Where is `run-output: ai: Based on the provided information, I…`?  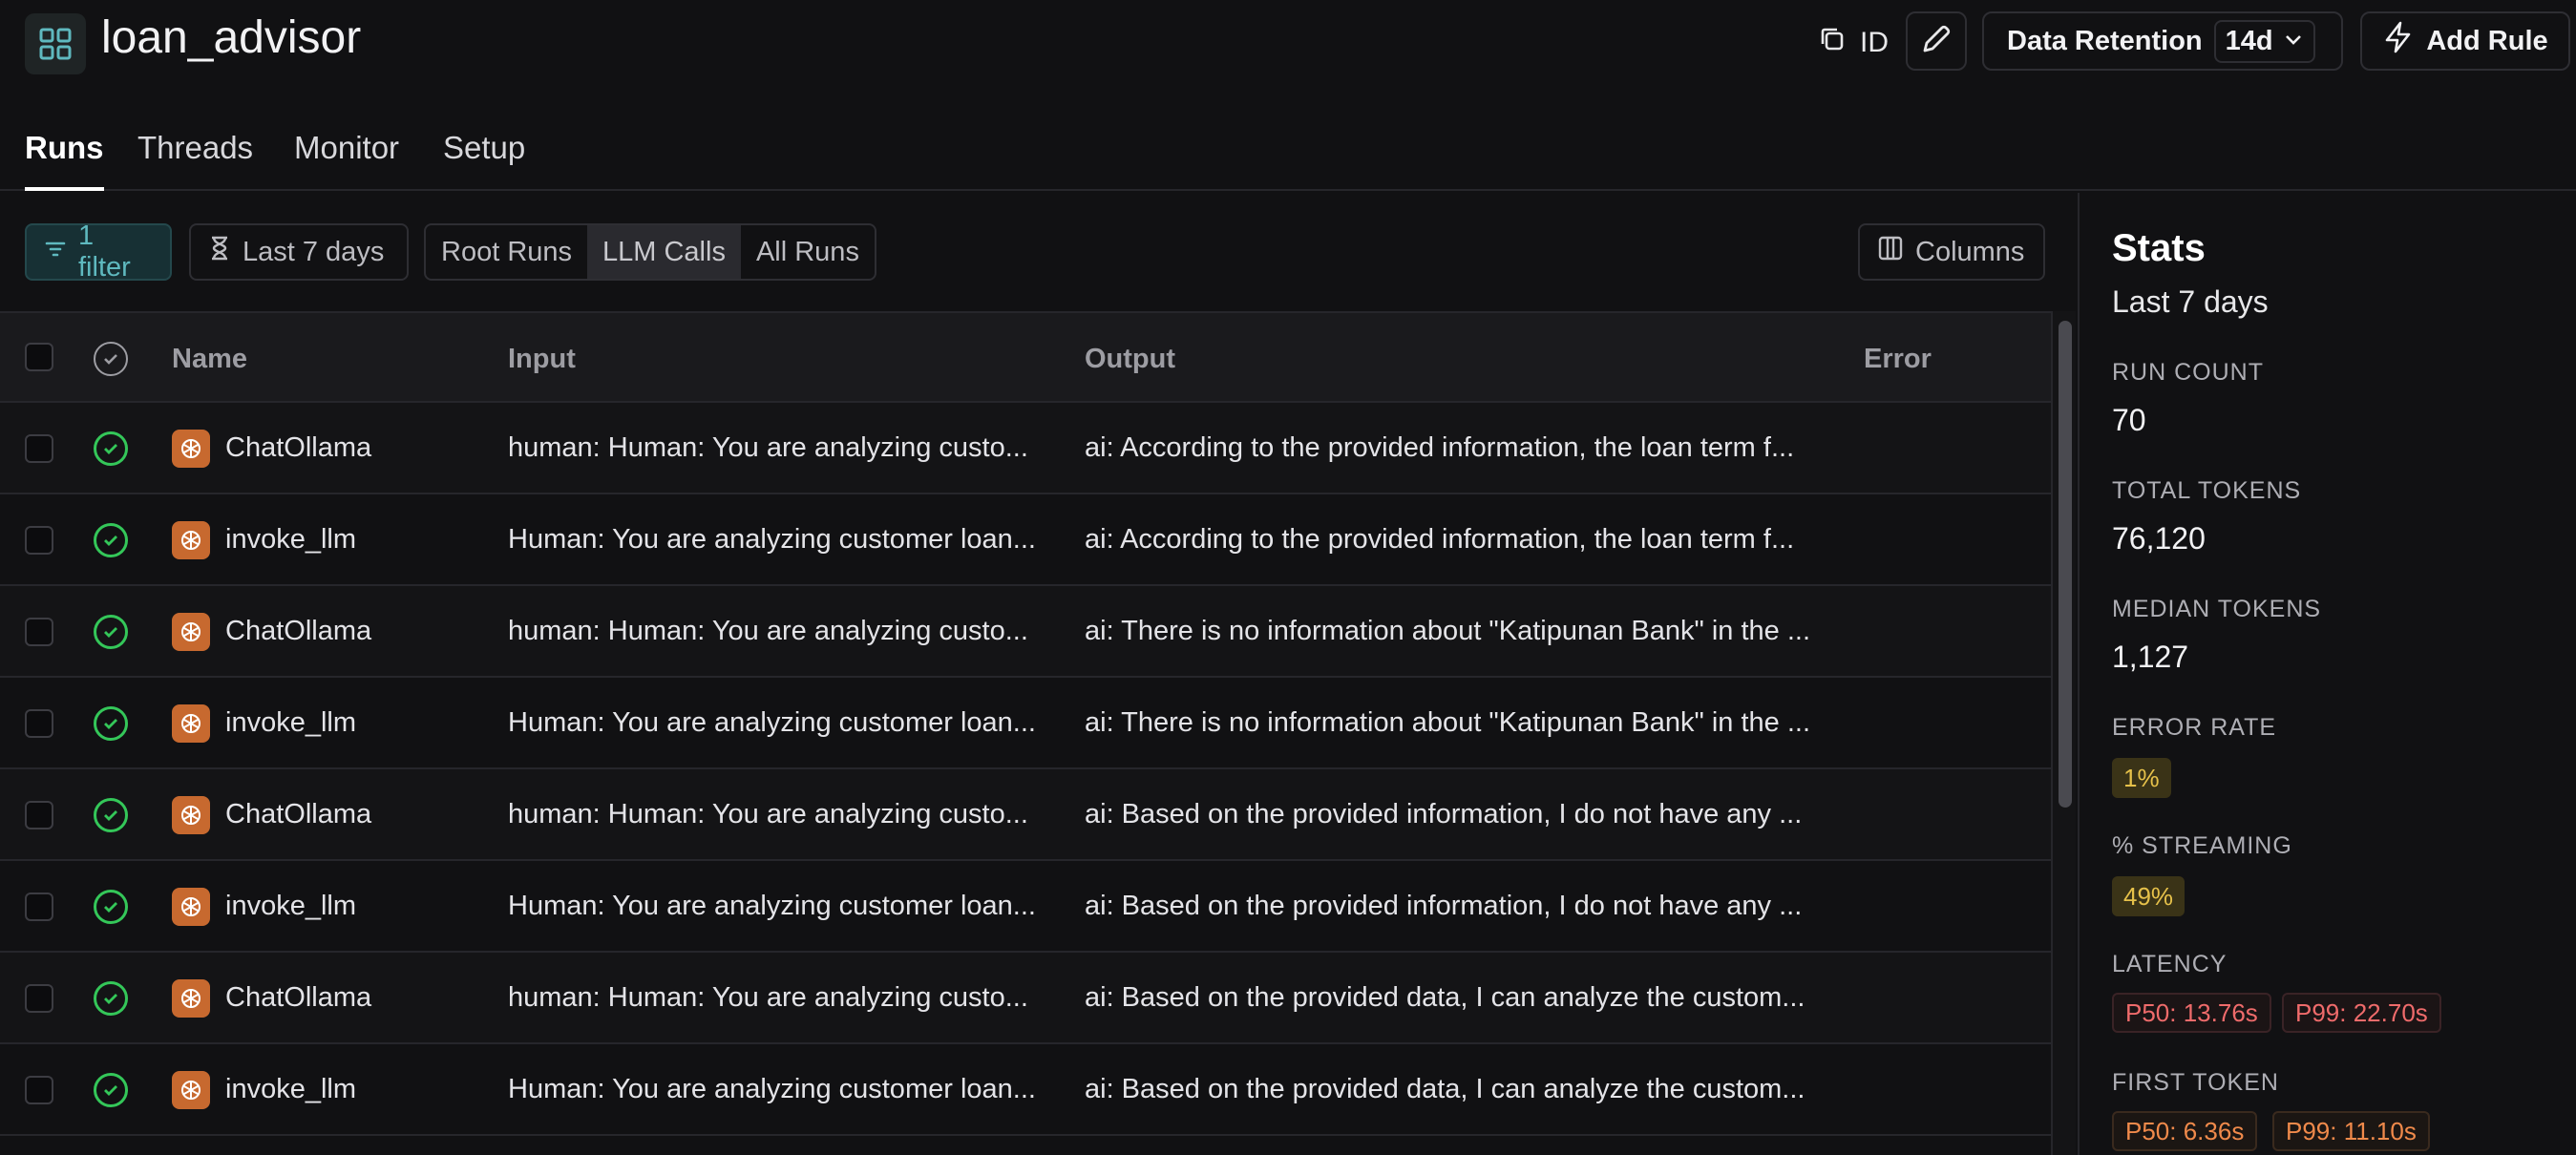 run-output: ai: Based on the provided information, I… is located at coordinates (1444, 815).